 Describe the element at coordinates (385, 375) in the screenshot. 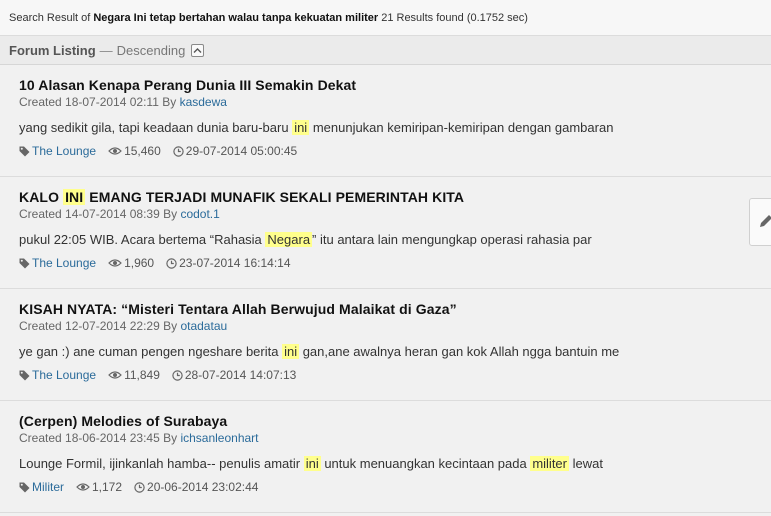

I see `thread-stats: The Lounge 11,849 28-07-2014 14:07:13` at that location.